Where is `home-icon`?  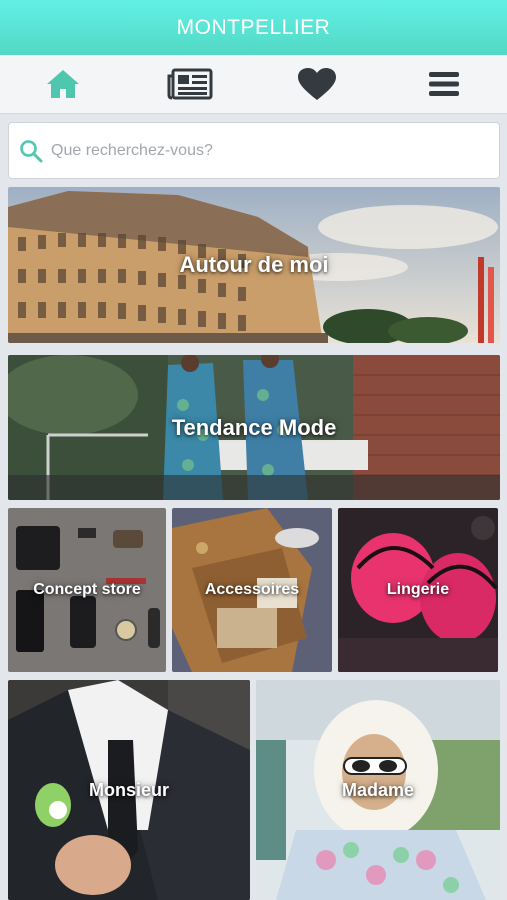
home-icon is located at coordinates (63, 84).